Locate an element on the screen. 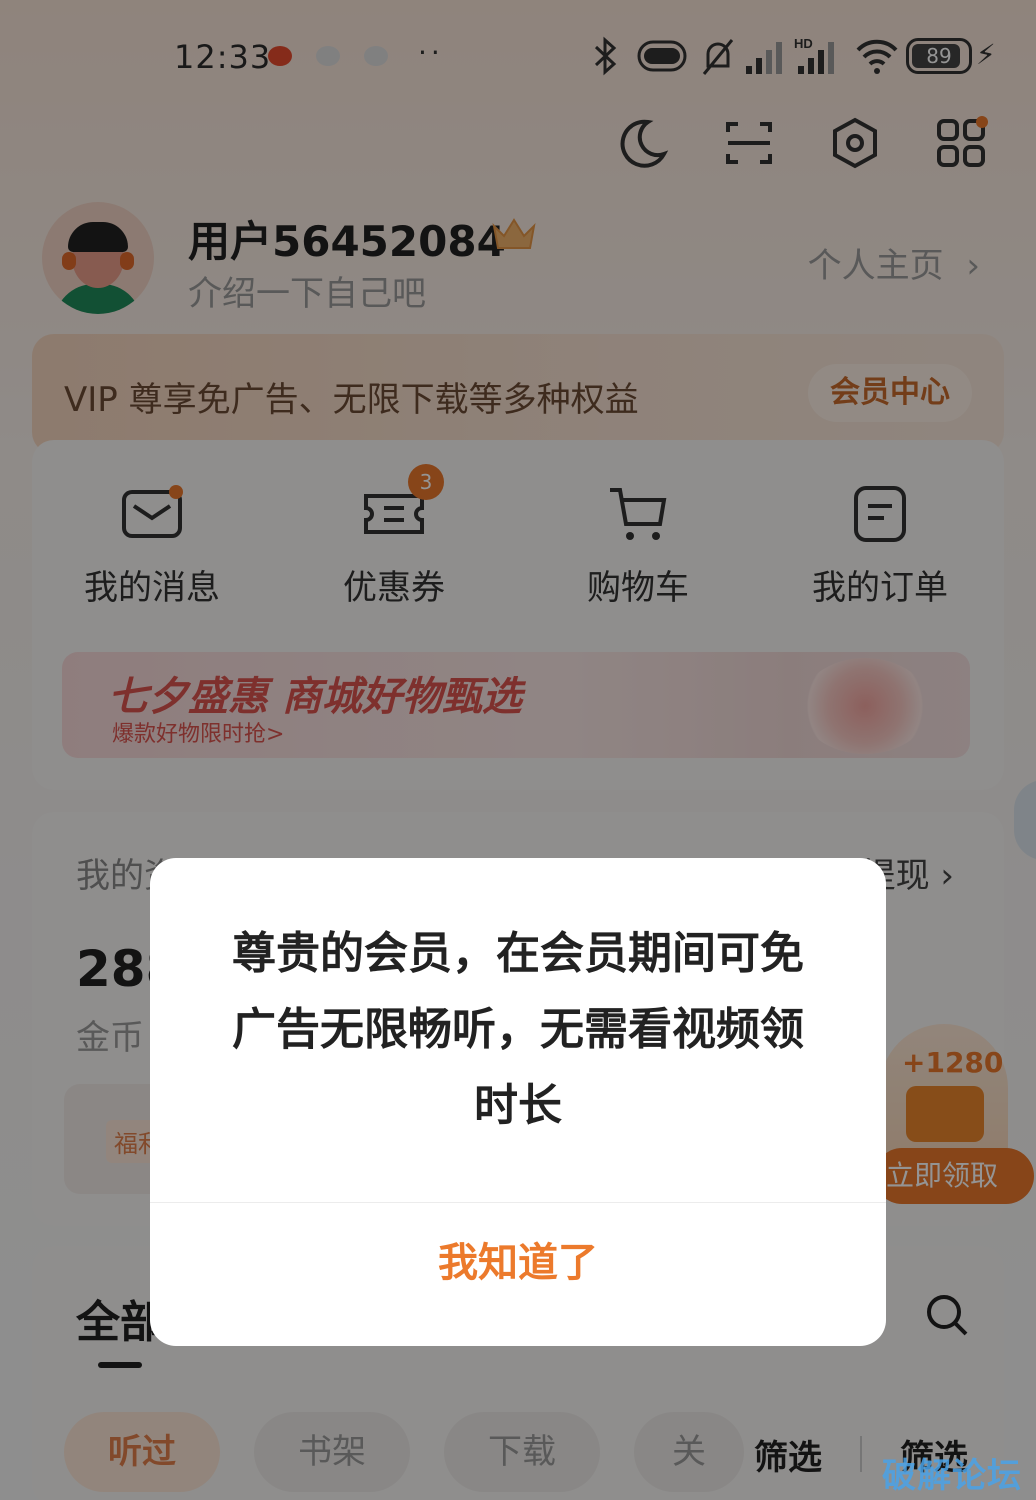 This screenshot has width=1036, height=1500. dialog-message: 尊贵的会员，在会员期间可免广告无限畅听，无需看视频领时长 is located at coordinates (518, 1029).